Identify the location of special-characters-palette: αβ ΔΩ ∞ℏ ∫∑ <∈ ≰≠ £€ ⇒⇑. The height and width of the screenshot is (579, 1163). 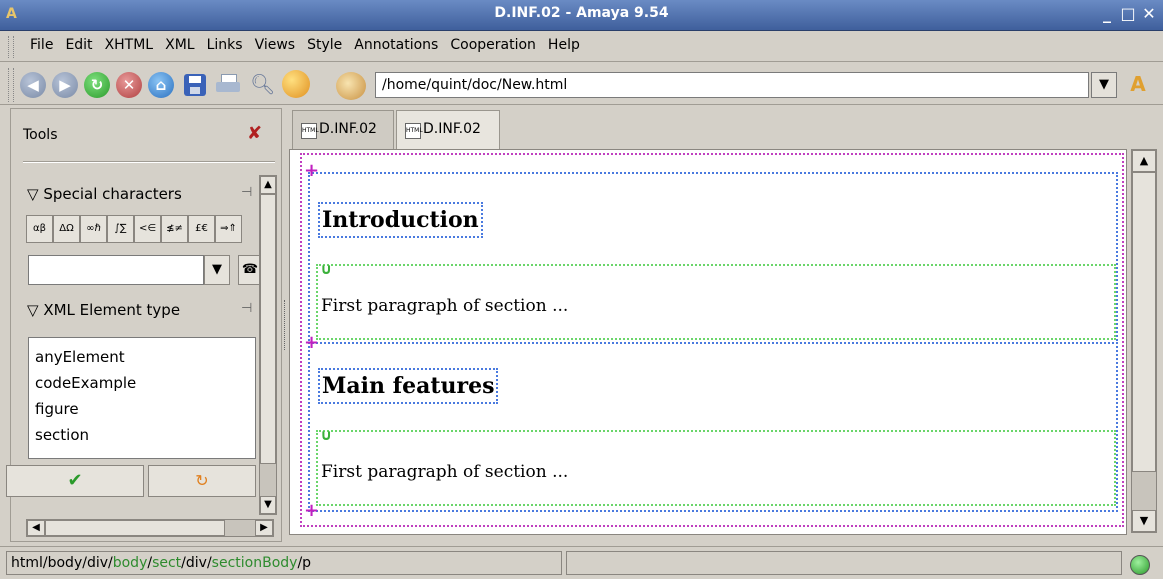
(144, 230).